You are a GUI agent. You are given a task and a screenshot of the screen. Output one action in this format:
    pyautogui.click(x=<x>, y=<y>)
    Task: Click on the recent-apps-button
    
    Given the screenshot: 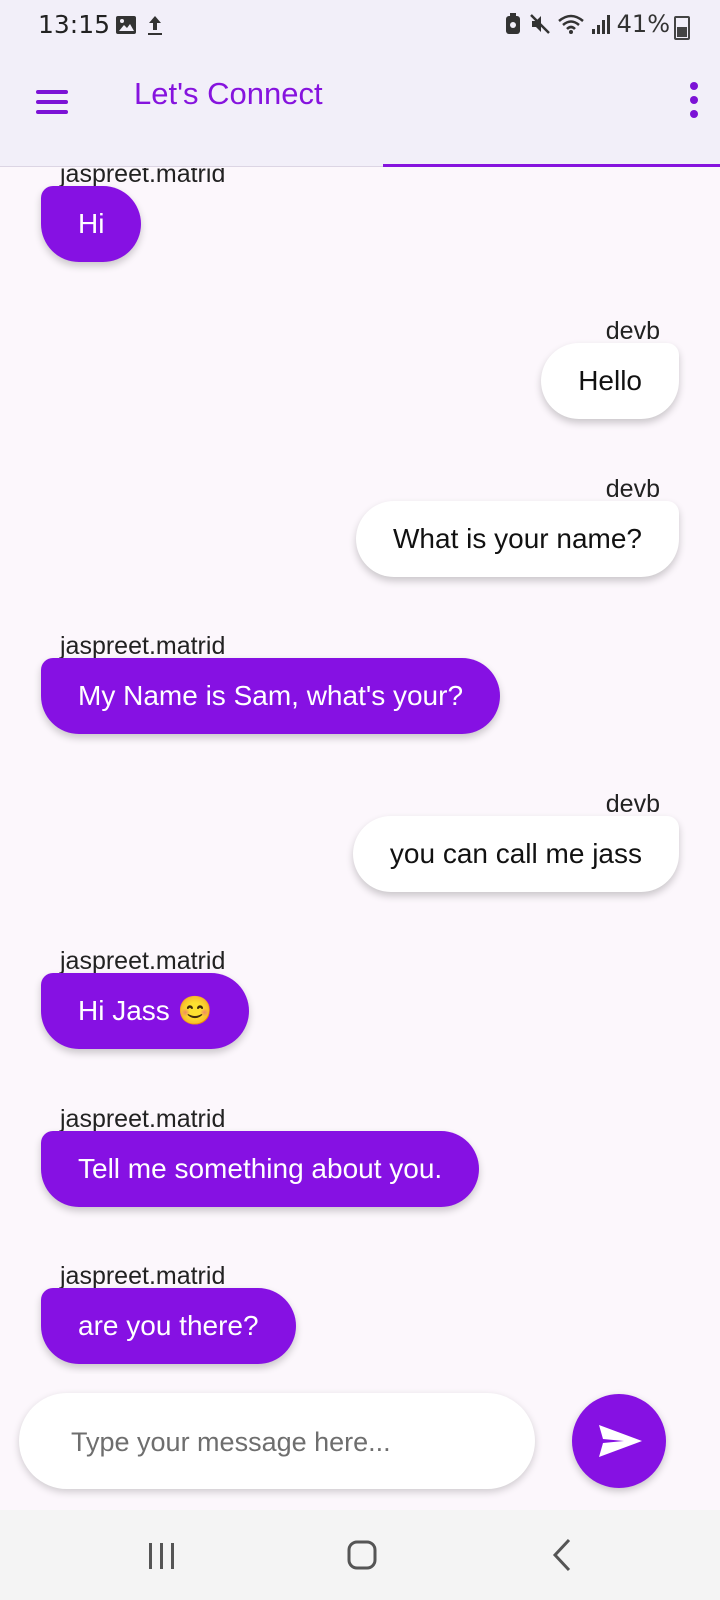 What is the action you would take?
    pyautogui.click(x=162, y=1555)
    